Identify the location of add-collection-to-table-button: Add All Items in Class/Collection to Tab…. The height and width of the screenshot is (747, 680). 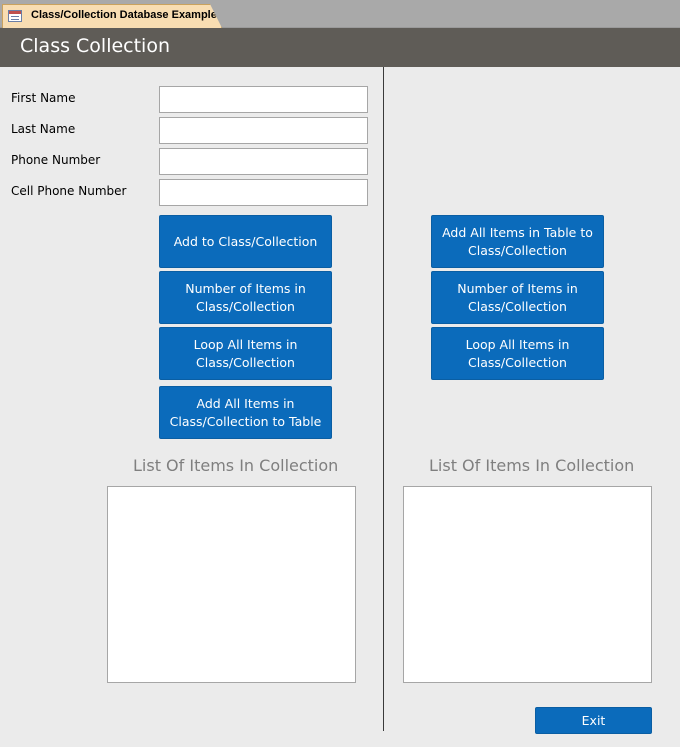
(245, 412).